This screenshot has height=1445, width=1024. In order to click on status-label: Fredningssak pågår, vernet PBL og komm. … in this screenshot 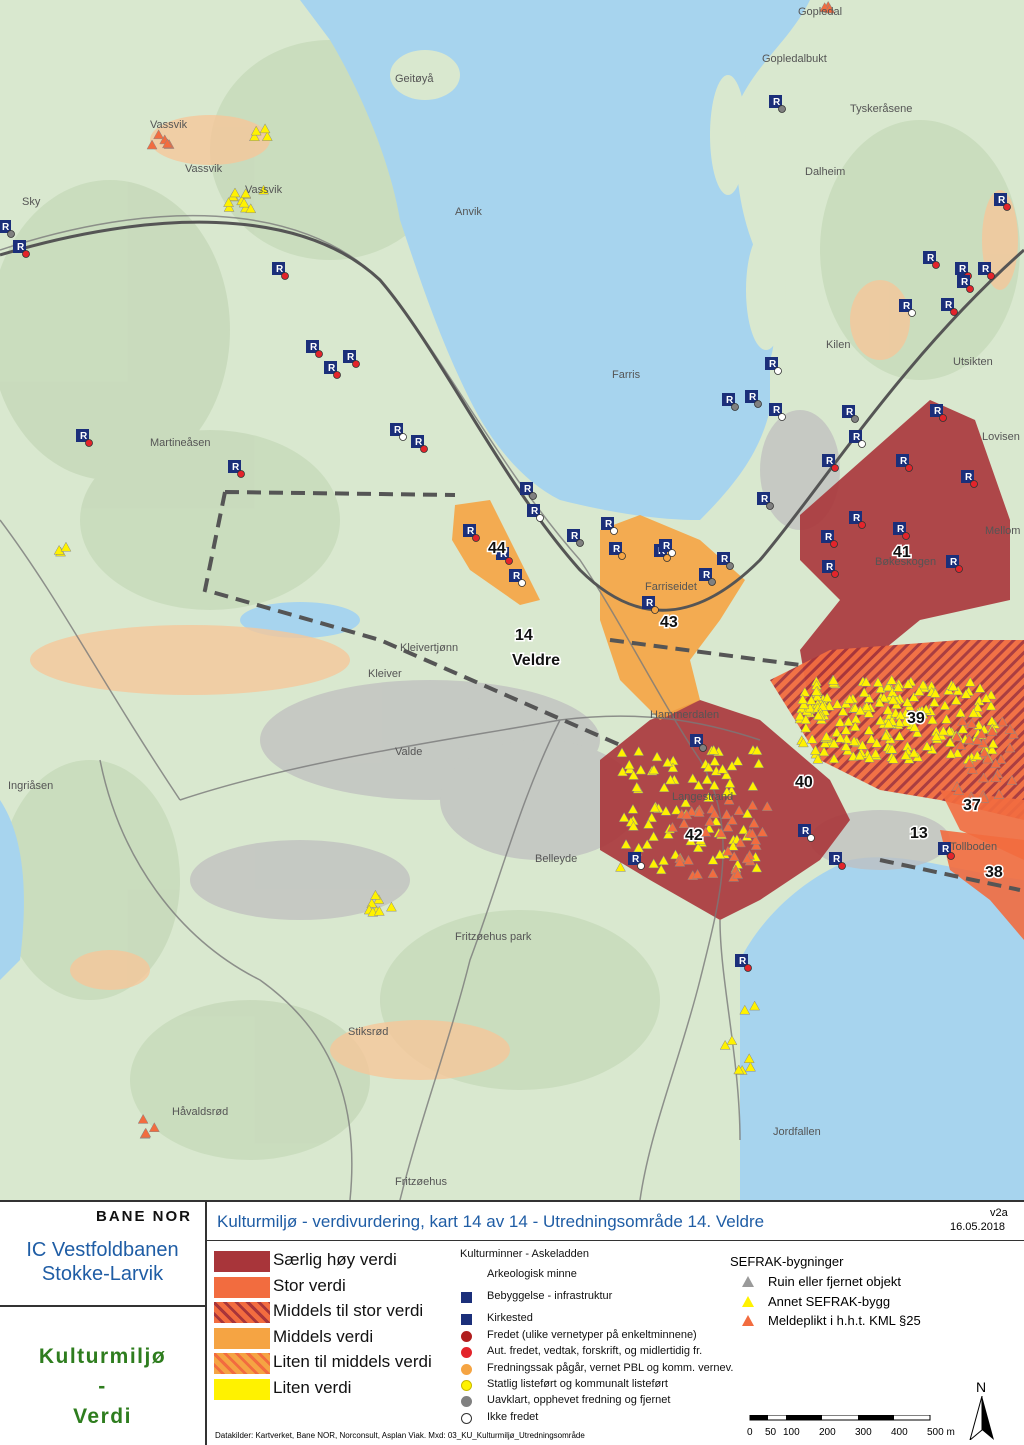, I will do `click(610, 1367)`.